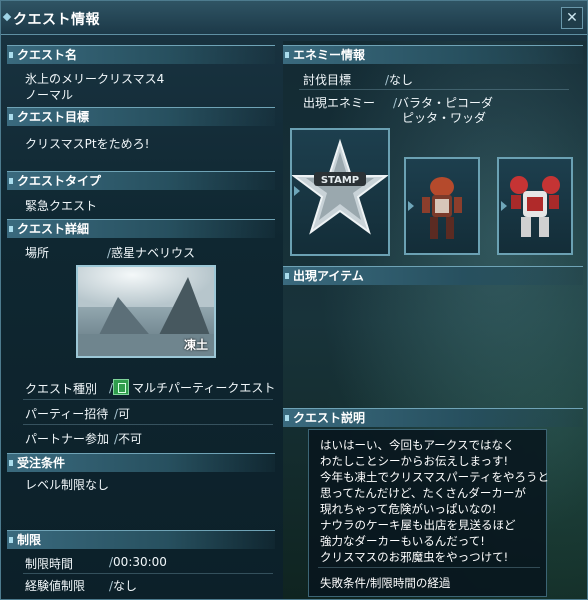 This screenshot has height=600, width=588. Describe the element at coordinates (445, 103) in the screenshot. I see `enemy-1: バラタ・ピコーダ` at that location.